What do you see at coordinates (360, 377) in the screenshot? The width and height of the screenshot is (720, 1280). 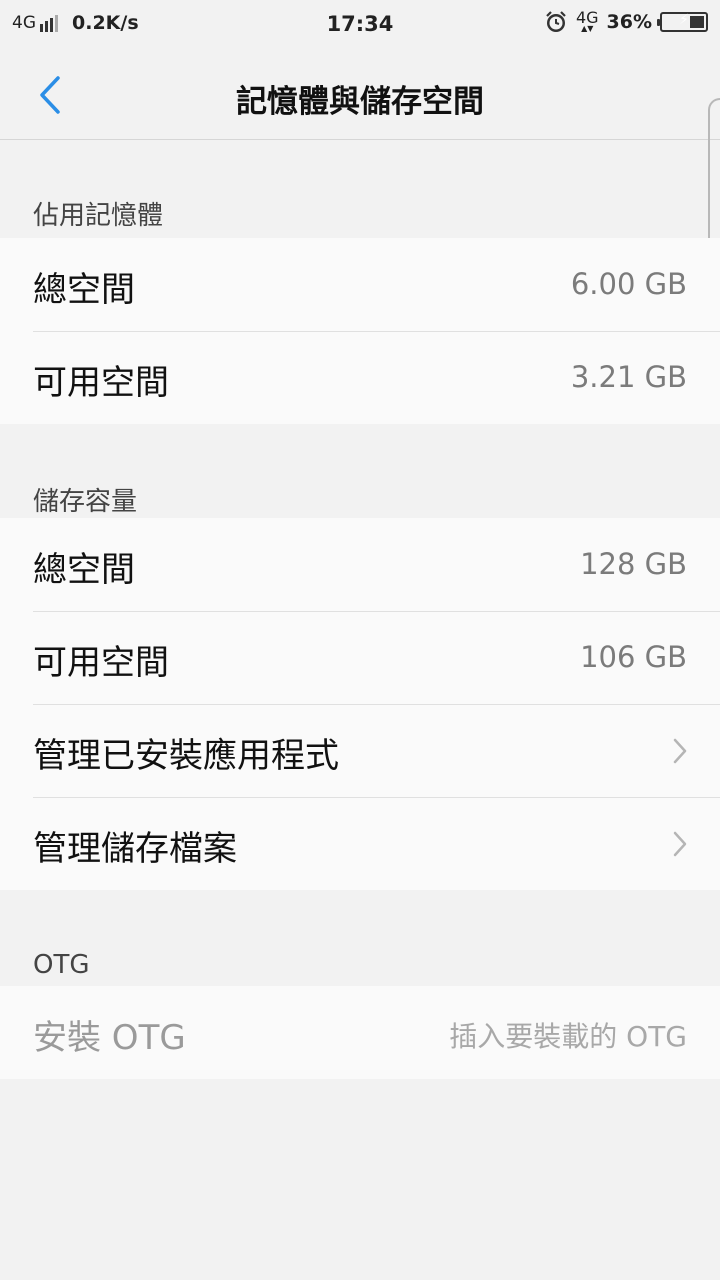 I see `memory-available-row: 可用空間 3.21 GB` at bounding box center [360, 377].